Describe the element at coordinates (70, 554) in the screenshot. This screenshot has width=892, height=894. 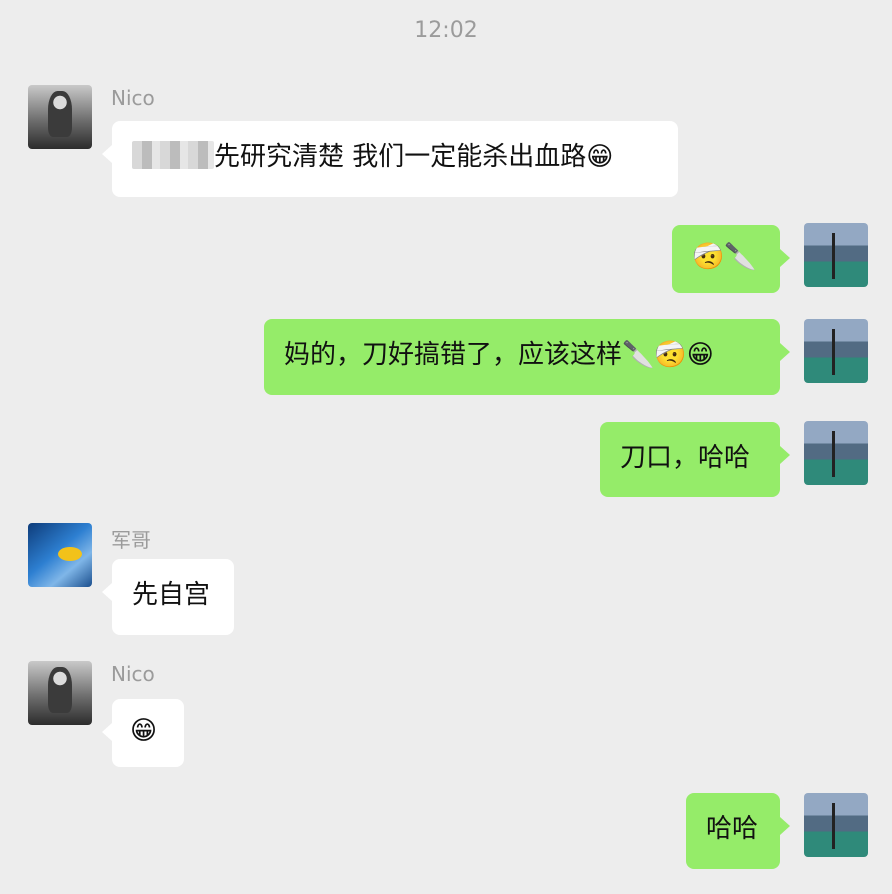
I see `avatar-junge-fish` at that location.